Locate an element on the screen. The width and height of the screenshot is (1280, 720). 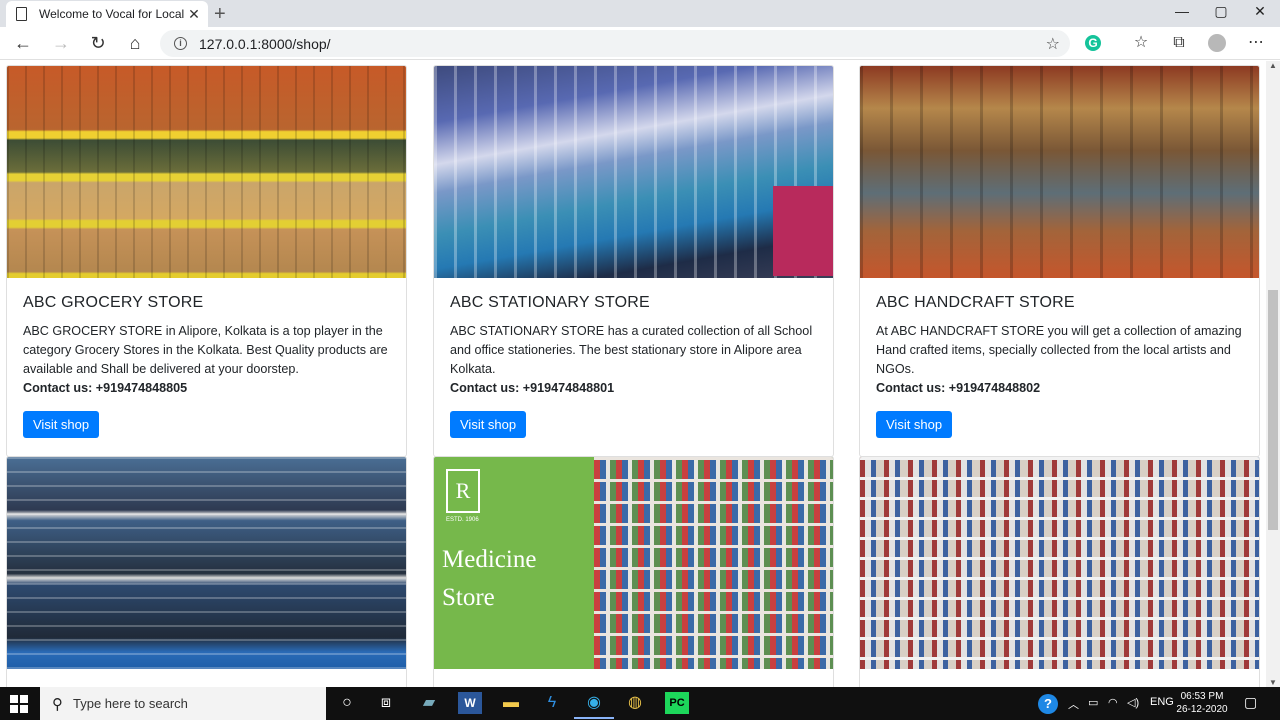
textile-store-image is located at coordinates (206, 563).